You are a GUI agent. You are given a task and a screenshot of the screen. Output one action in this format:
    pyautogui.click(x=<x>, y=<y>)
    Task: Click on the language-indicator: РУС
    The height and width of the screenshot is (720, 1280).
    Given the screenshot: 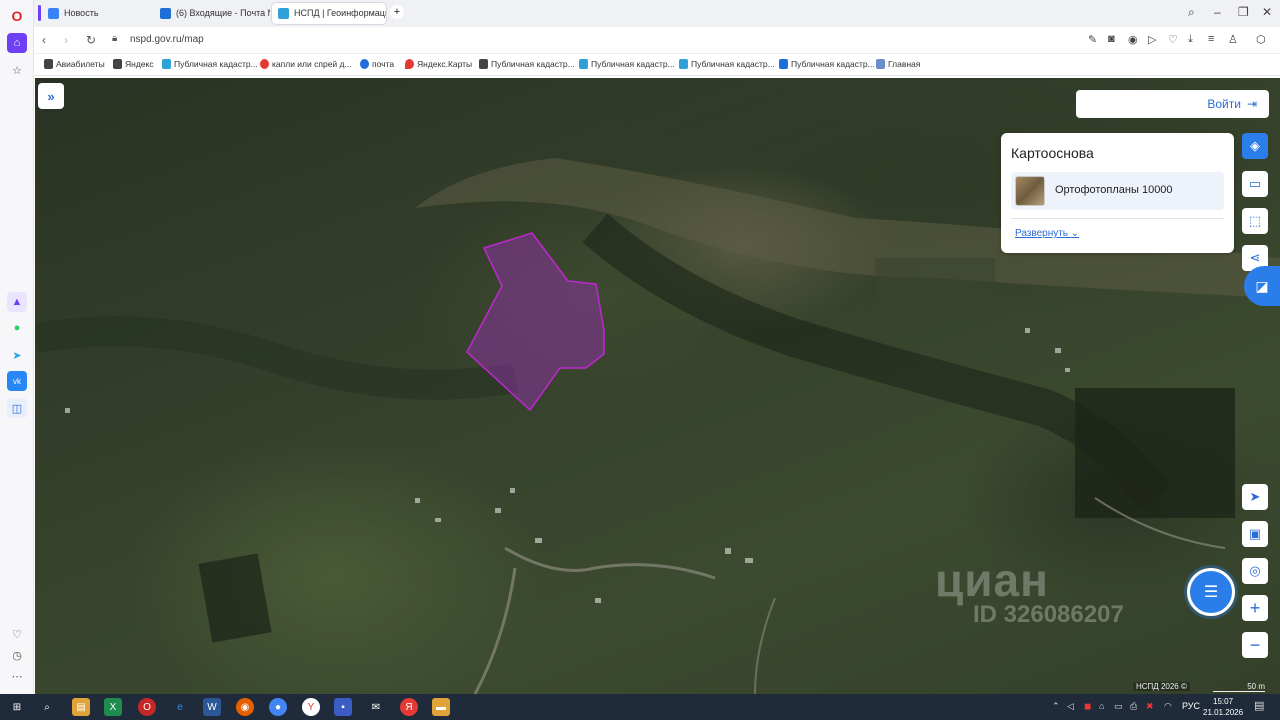 What is the action you would take?
    pyautogui.click(x=1191, y=706)
    